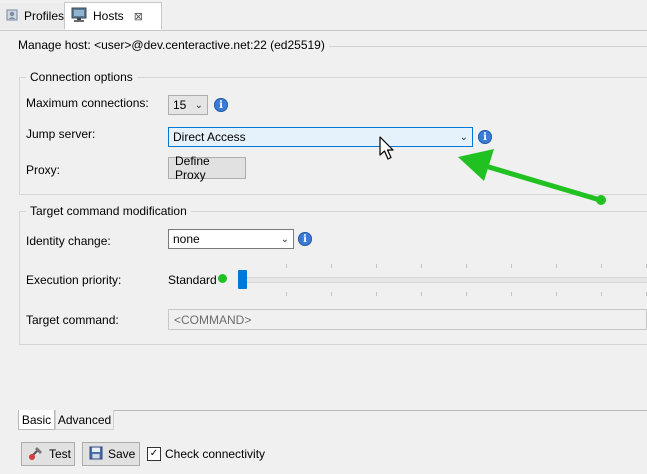 Image resolution: width=647 pixels, height=474 pixels. What do you see at coordinates (386, 148) in the screenshot?
I see `mouse-cursor-icon` at bounding box center [386, 148].